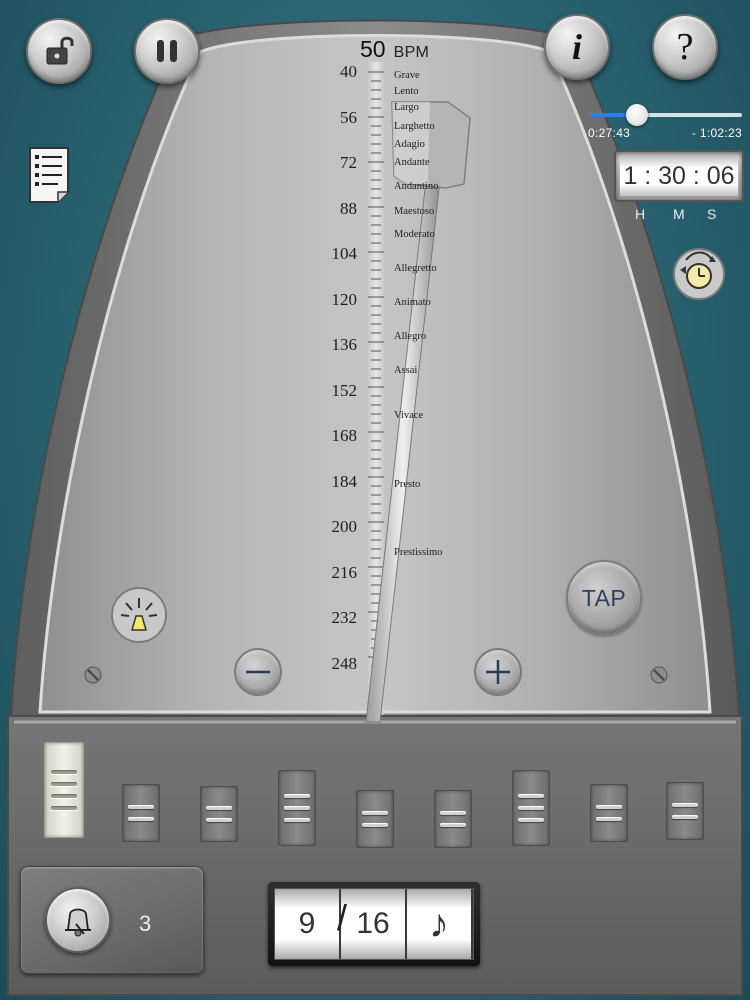 This screenshot has height=1000, width=750. I want to click on help-icon: ?, so click(685, 47).